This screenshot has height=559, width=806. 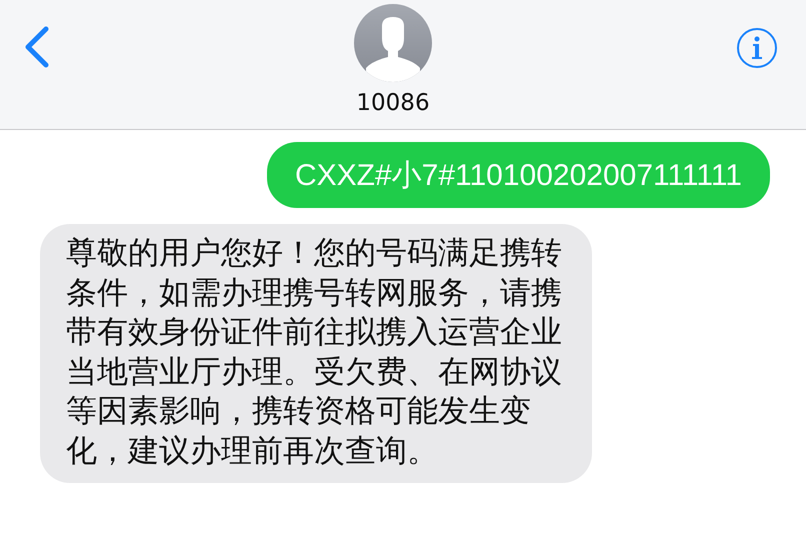 What do you see at coordinates (518, 175) in the screenshot?
I see `sent-message-bubble: CXXZ#小7#110100202007111111` at bounding box center [518, 175].